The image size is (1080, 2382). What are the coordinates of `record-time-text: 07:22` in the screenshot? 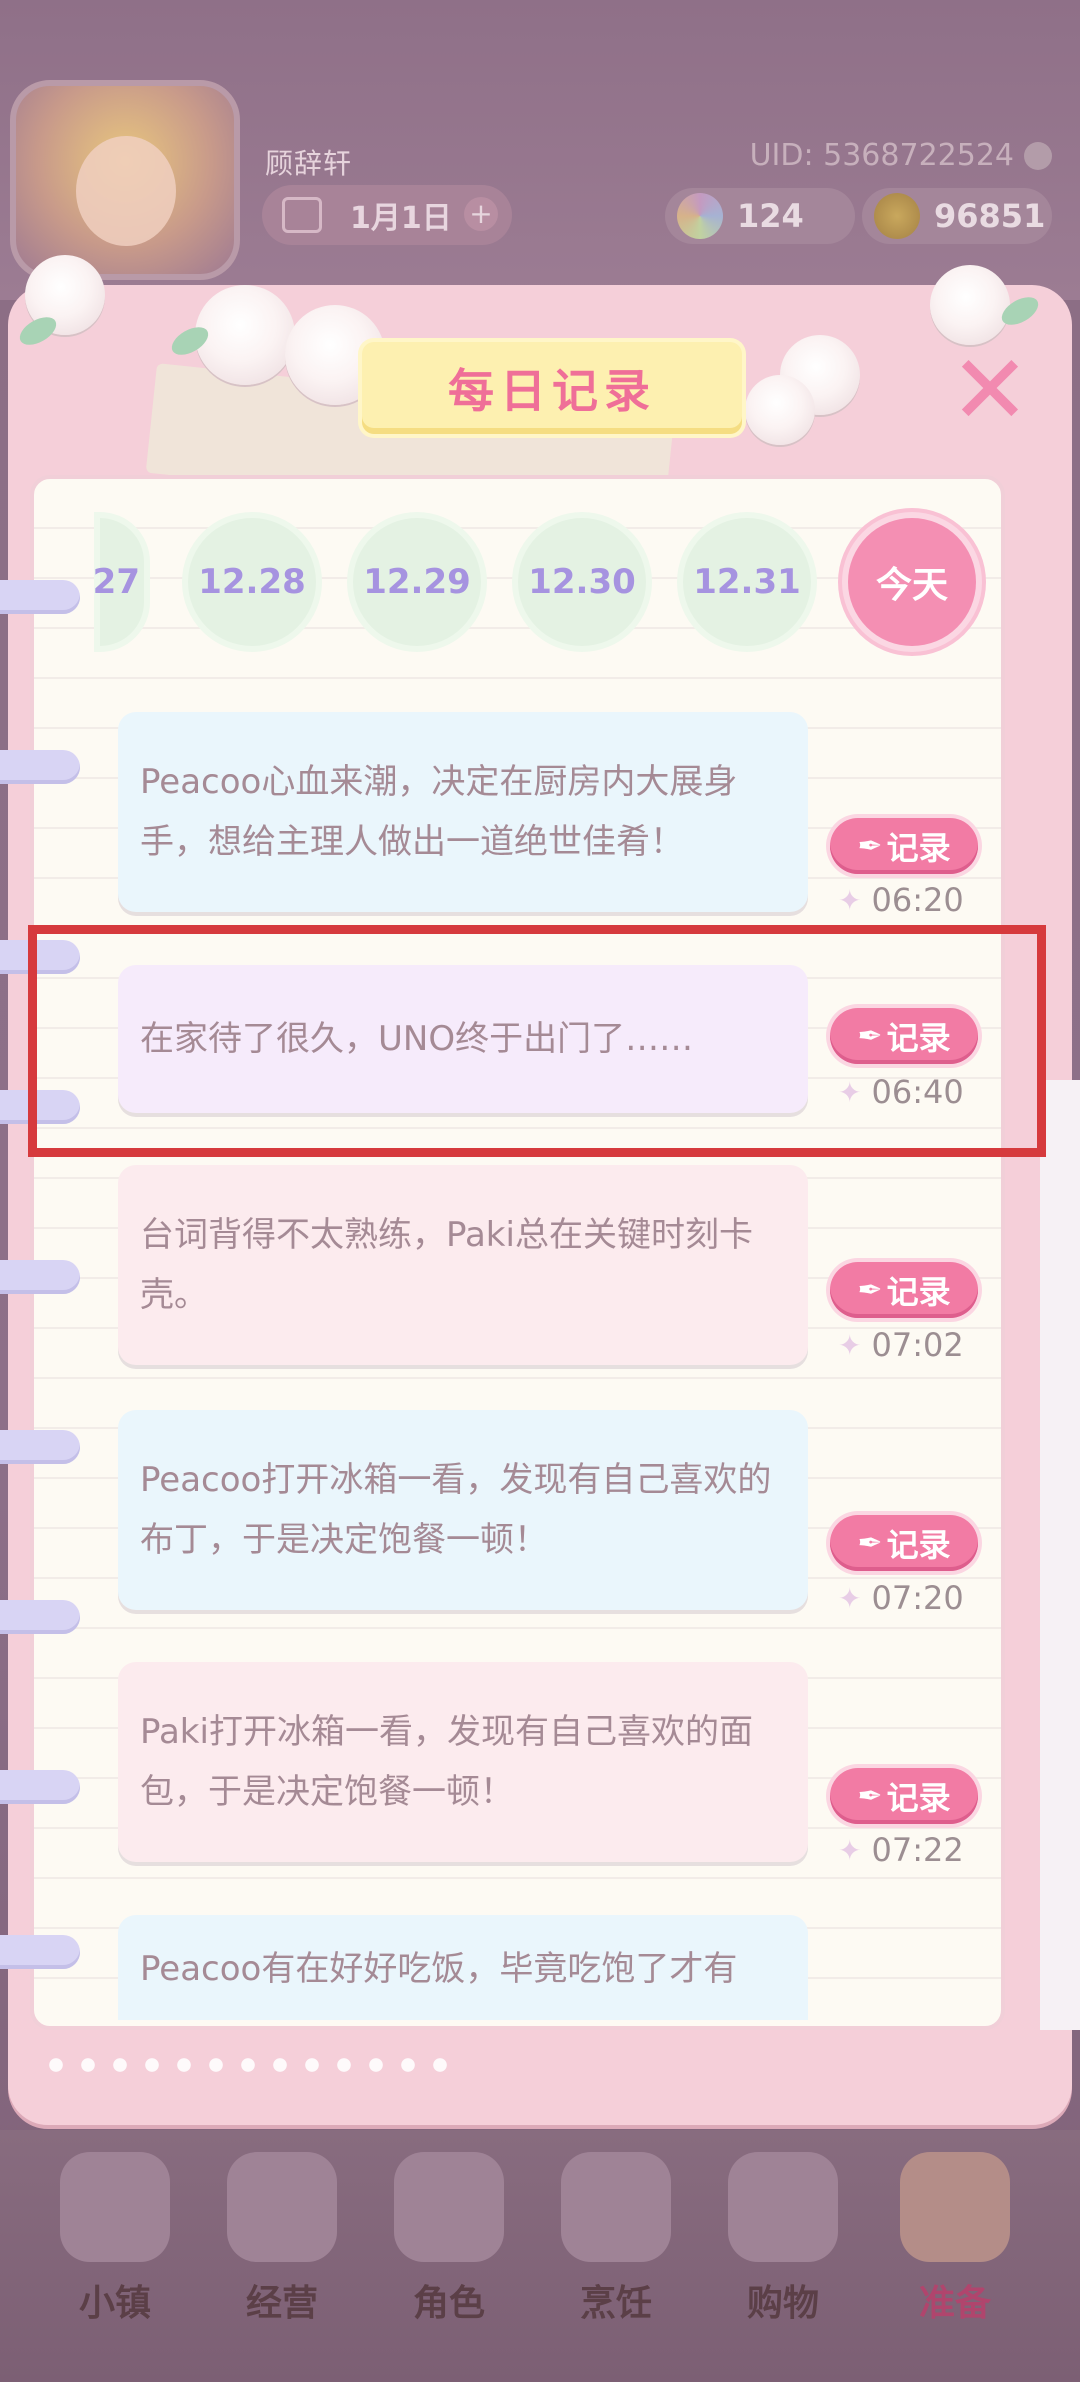 It's located at (917, 1850).